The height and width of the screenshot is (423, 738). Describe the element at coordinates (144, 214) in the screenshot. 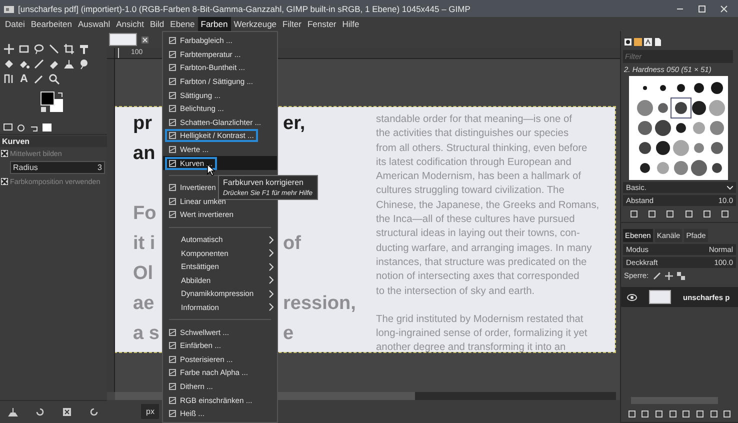

I see `heading-text: Fo` at that location.